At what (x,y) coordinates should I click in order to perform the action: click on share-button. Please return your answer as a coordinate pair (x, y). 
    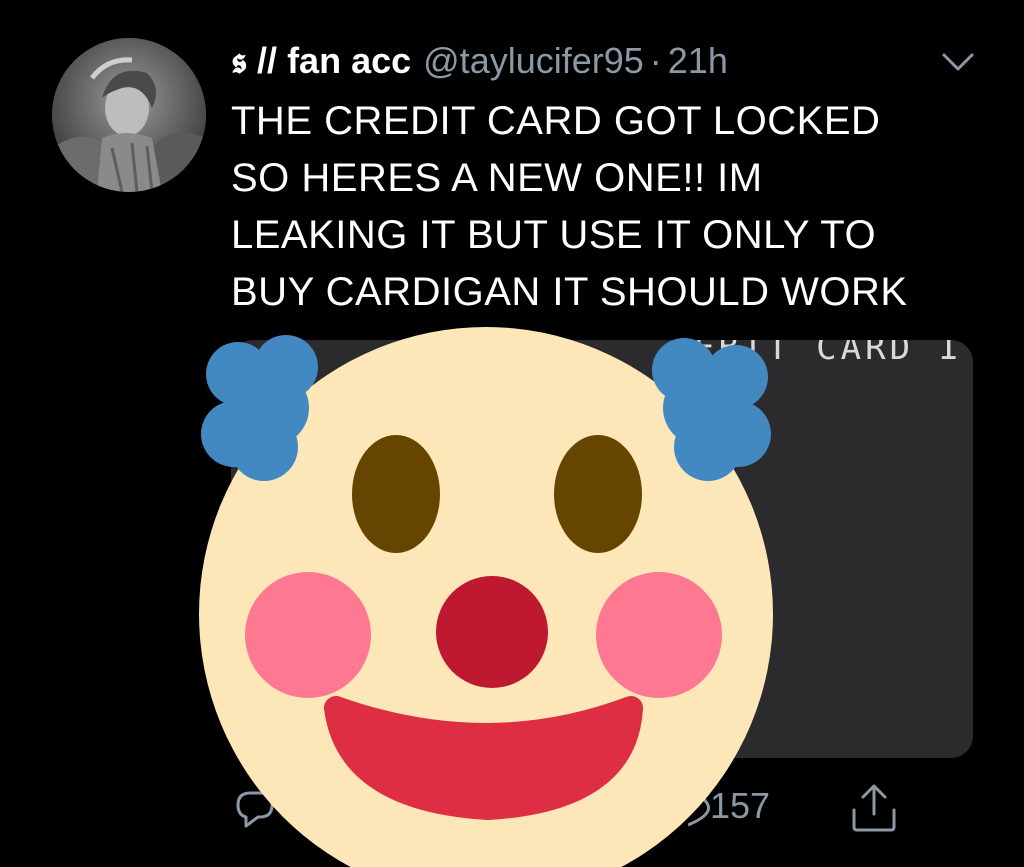
    Looking at the image, I should click on (874, 808).